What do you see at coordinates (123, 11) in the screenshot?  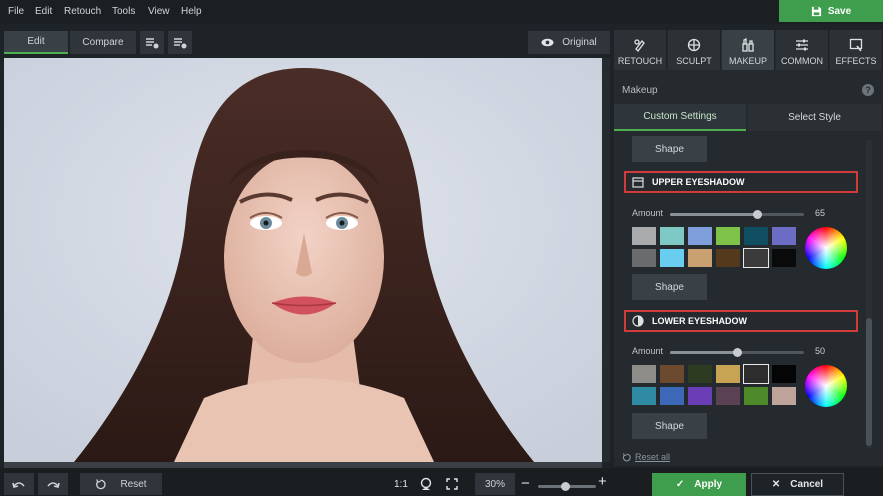 I see `menu-tools: Tools` at bounding box center [123, 11].